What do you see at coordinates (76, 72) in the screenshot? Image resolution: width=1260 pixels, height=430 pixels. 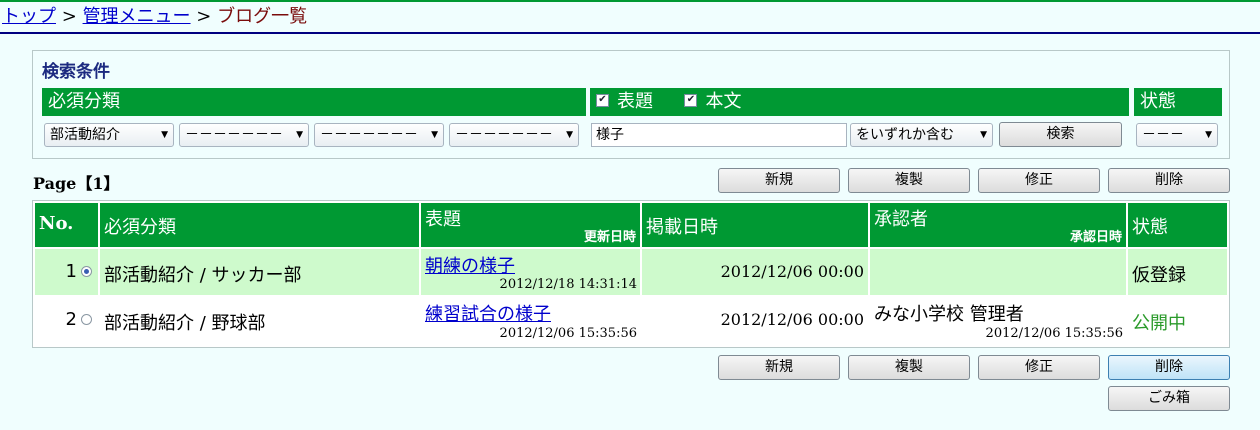 I see `search-panel-title: 検索条件` at bounding box center [76, 72].